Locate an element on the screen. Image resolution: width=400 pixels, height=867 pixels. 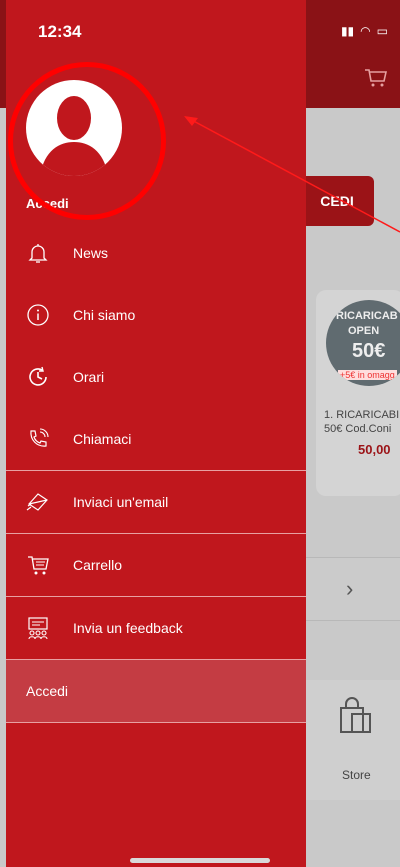
promo-image: RICARICAB OPEN 50€ +5€ in omagg is located at coordinates (363, 343).